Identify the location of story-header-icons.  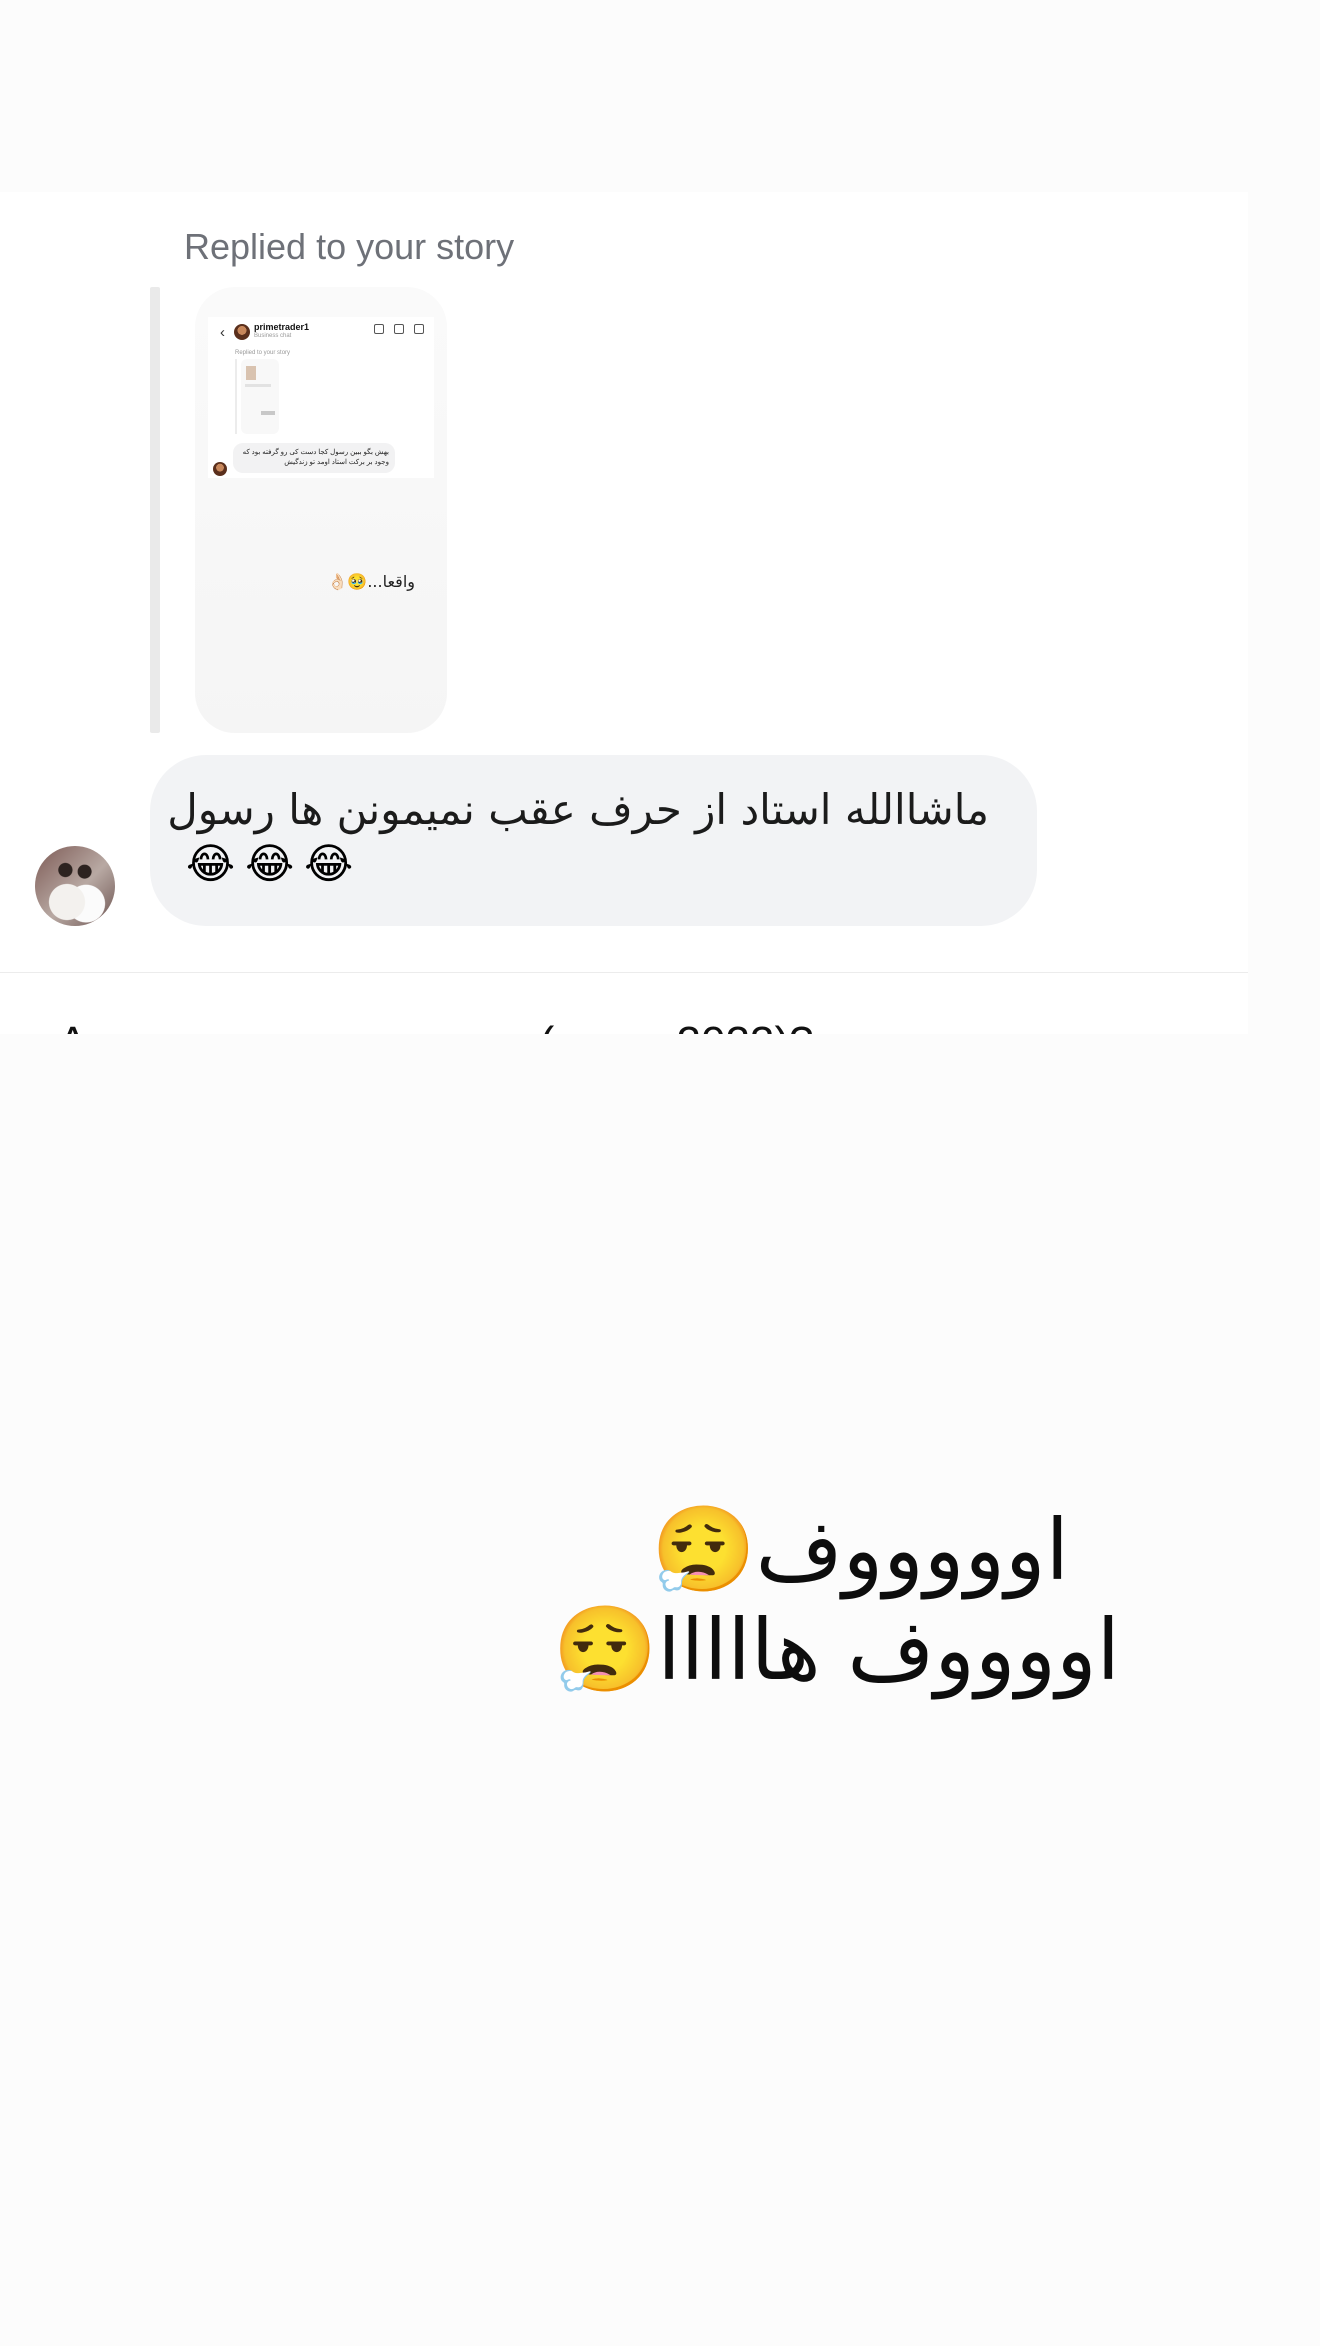
(399, 329).